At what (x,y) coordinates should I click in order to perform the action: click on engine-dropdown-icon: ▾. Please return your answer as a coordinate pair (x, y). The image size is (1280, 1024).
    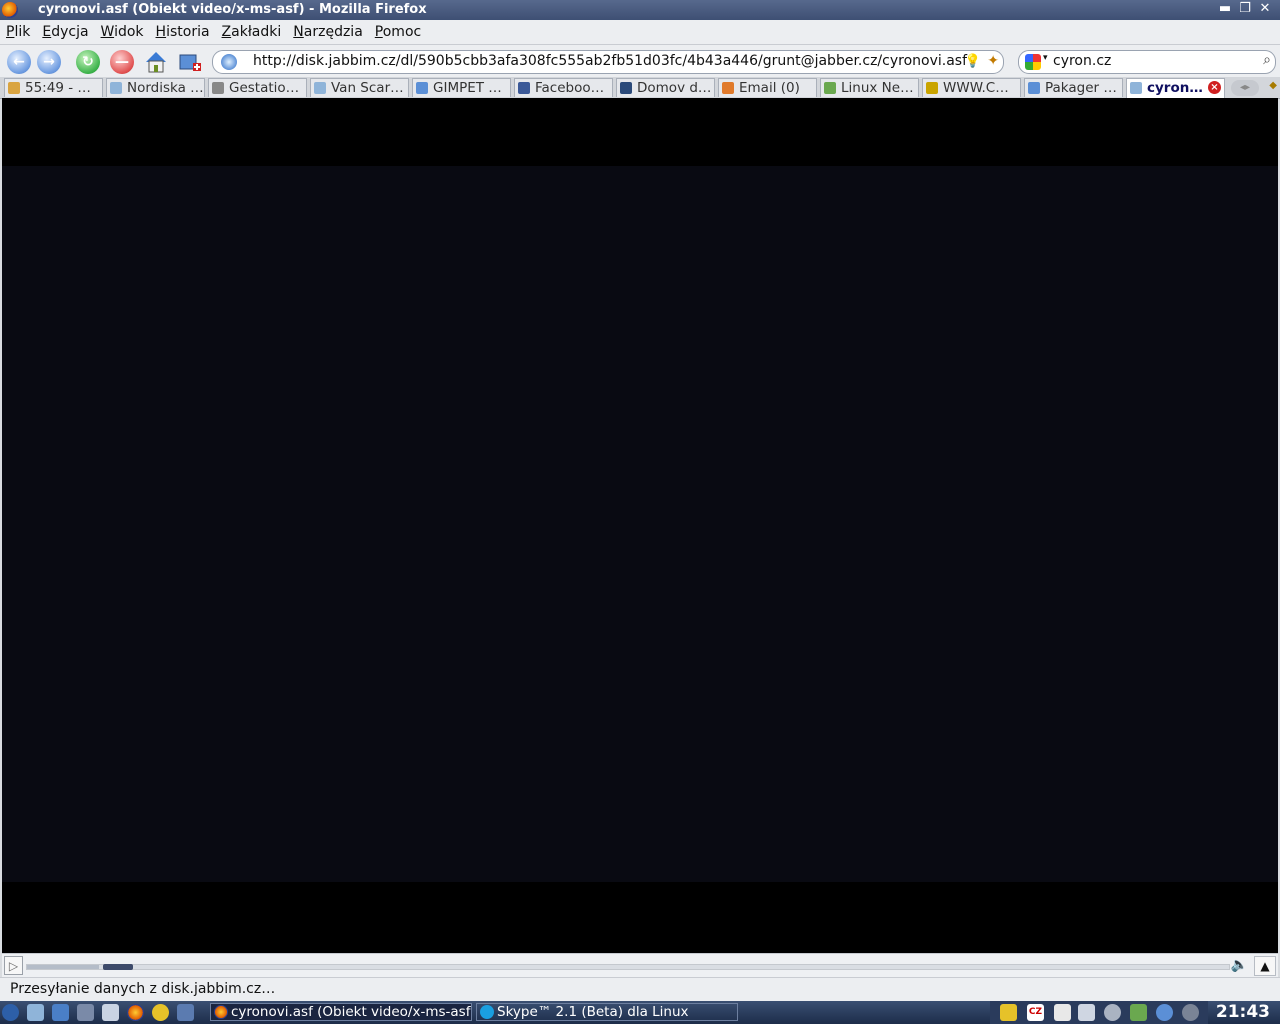
    Looking at the image, I should click on (1045, 58).